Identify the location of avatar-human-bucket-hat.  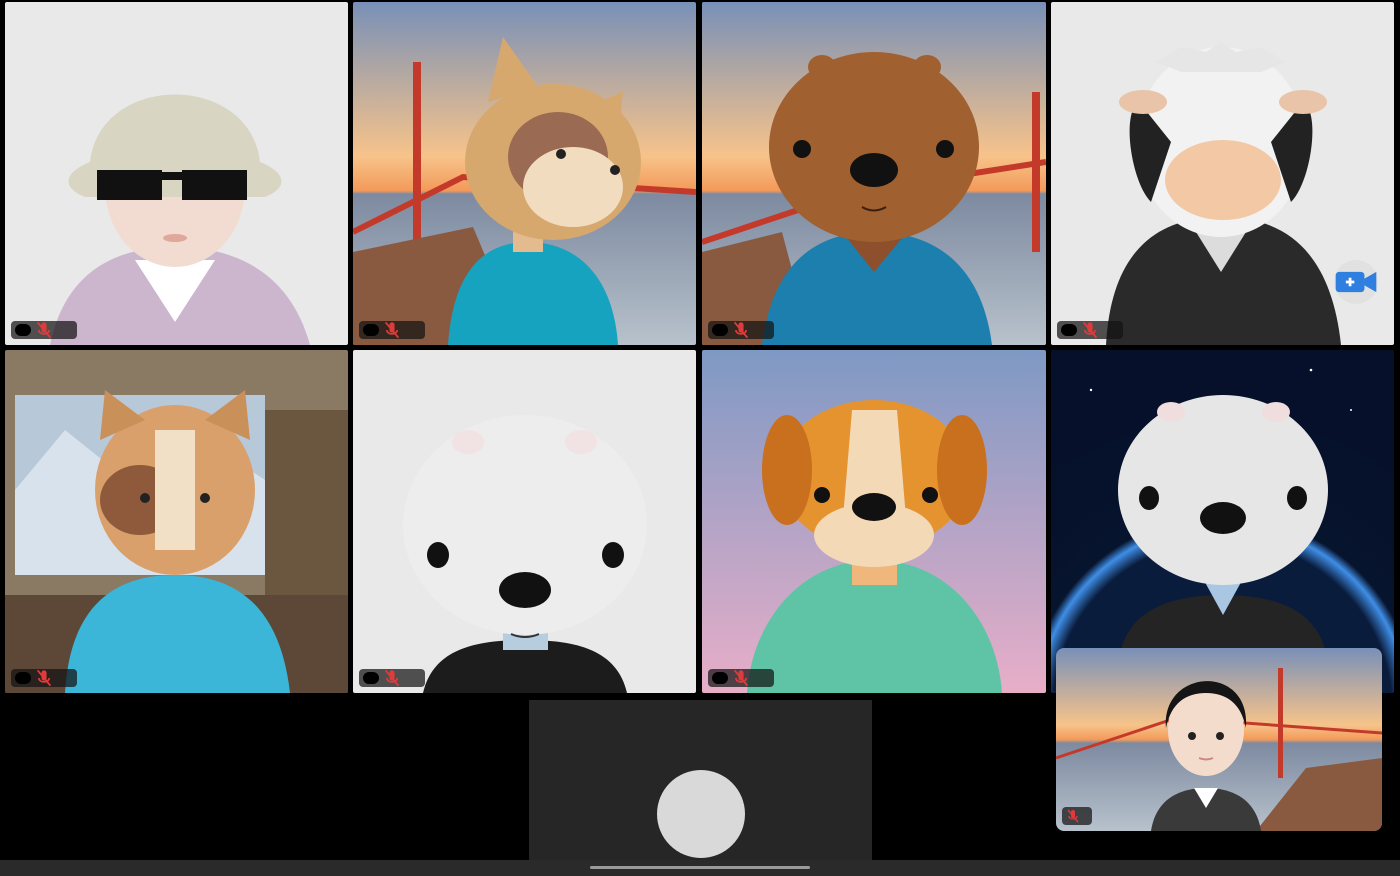
(176, 173).